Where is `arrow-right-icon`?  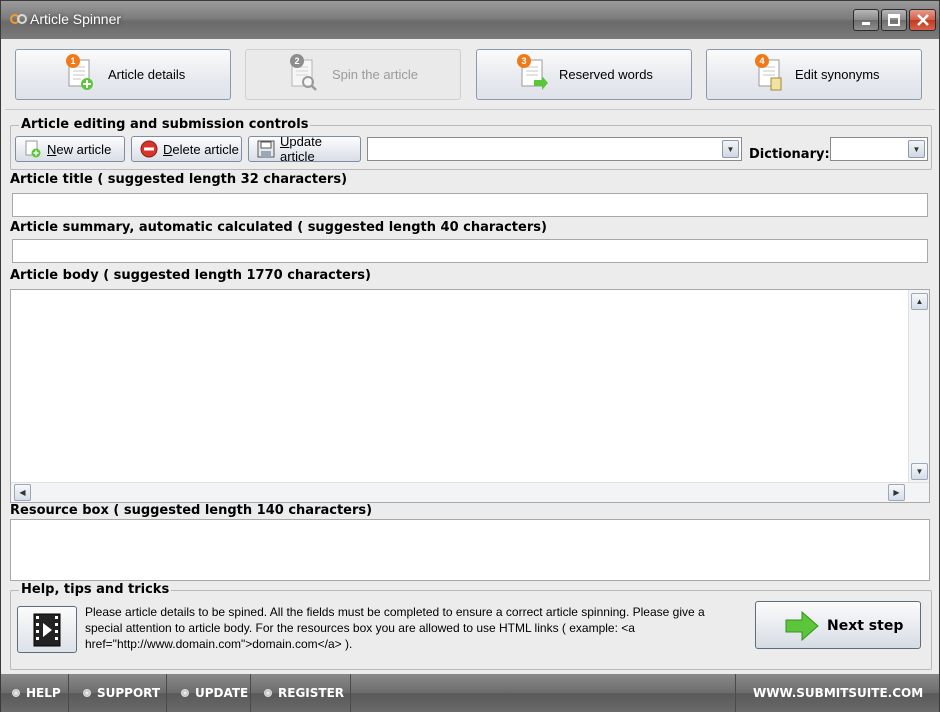 arrow-right-icon is located at coordinates (802, 626).